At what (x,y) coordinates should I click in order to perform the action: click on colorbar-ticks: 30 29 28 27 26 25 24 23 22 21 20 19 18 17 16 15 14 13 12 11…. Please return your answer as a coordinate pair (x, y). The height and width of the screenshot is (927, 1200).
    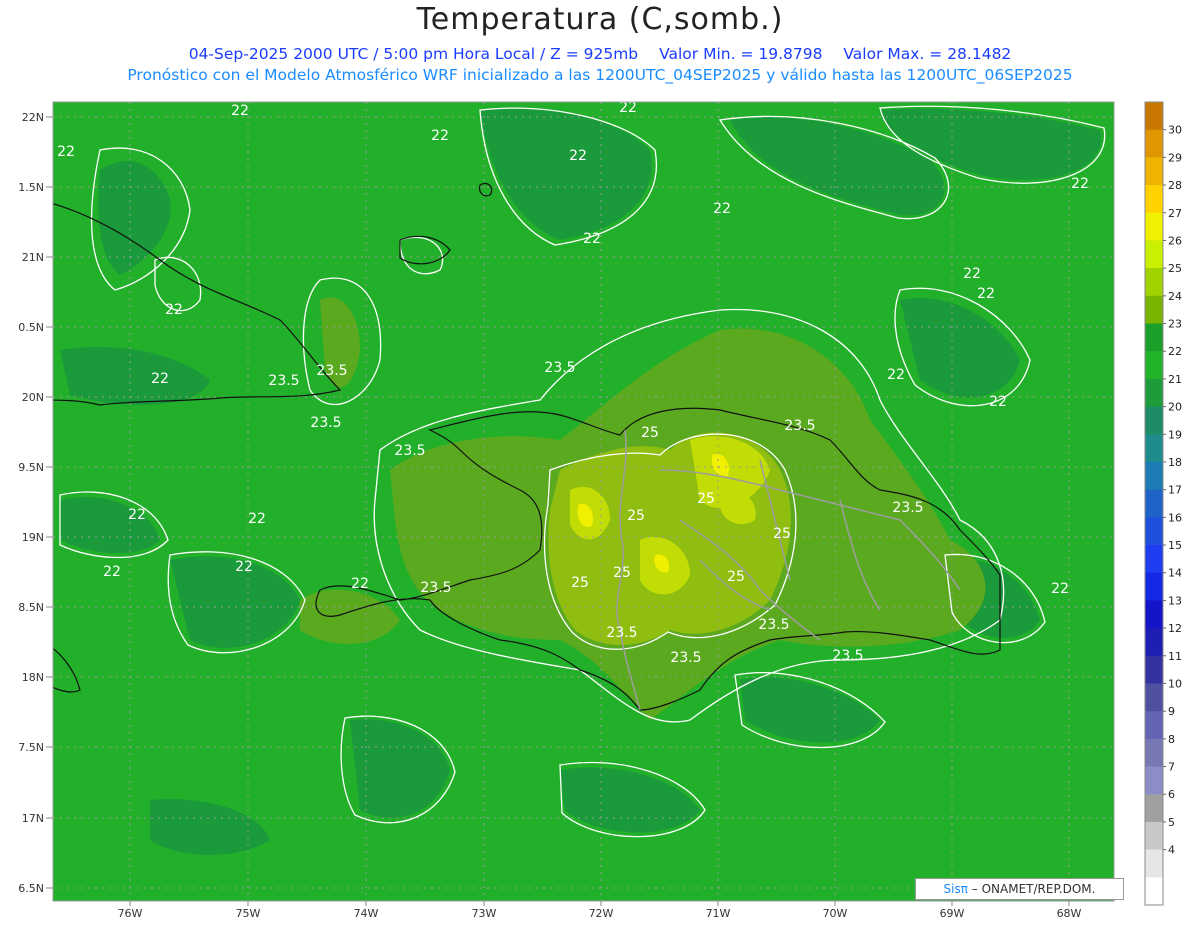
    Looking at the image, I should click on (1172, 490).